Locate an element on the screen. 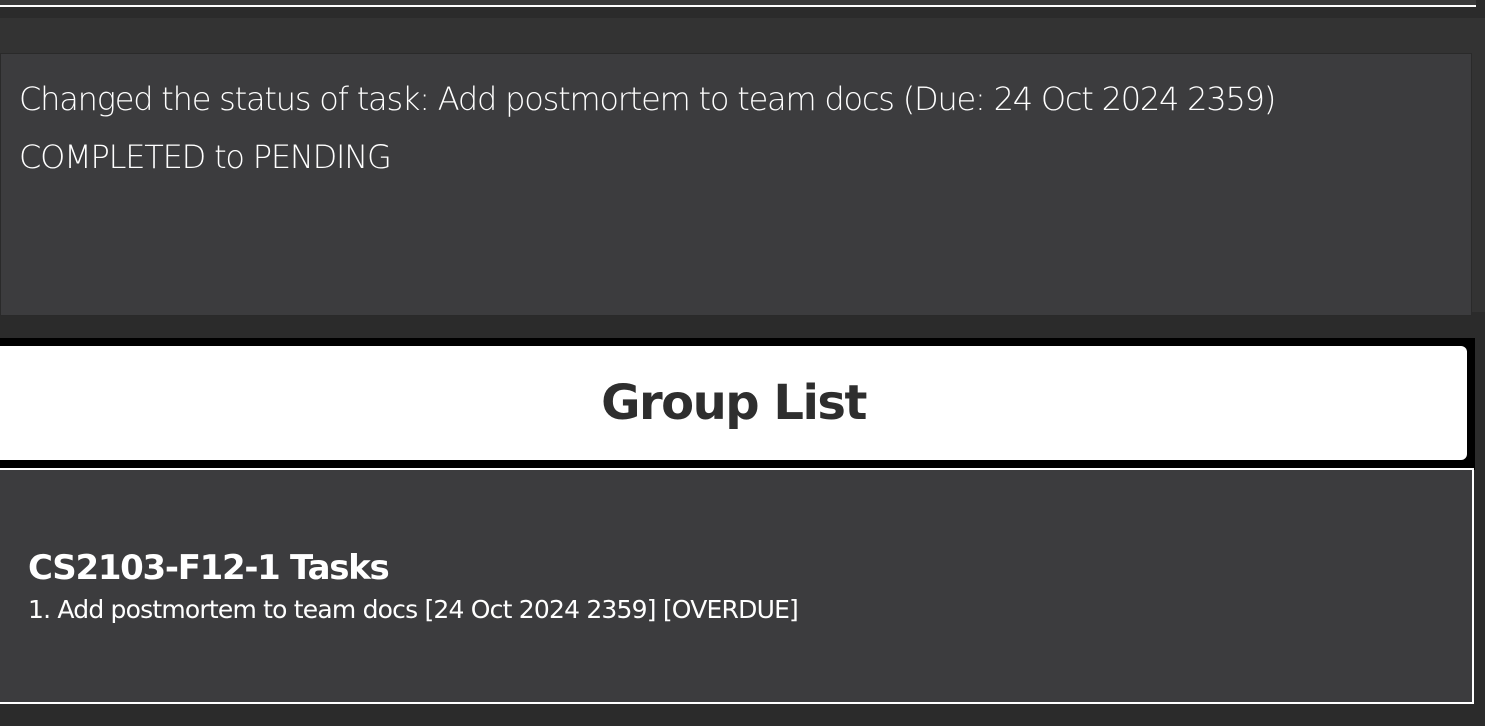 The height and width of the screenshot is (726, 1485). group-list-title: Group List is located at coordinates (734, 403).